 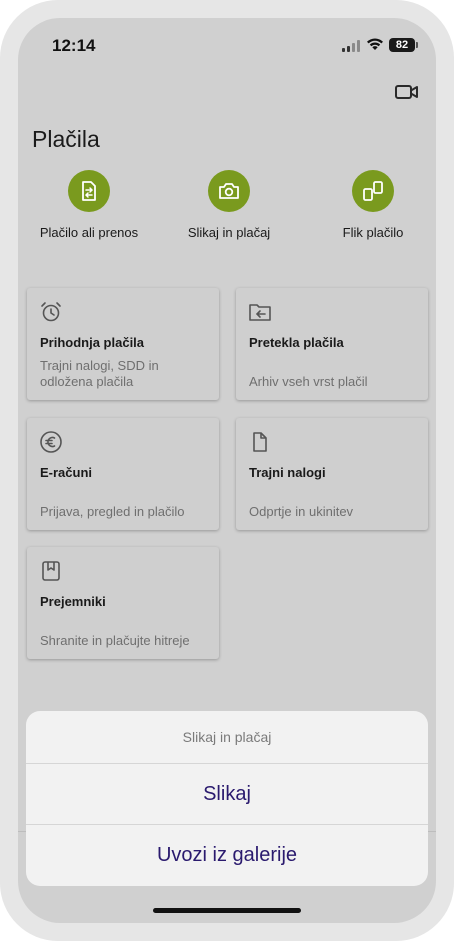 What do you see at coordinates (74, 45) in the screenshot?
I see `status-time: 12:14` at bounding box center [74, 45].